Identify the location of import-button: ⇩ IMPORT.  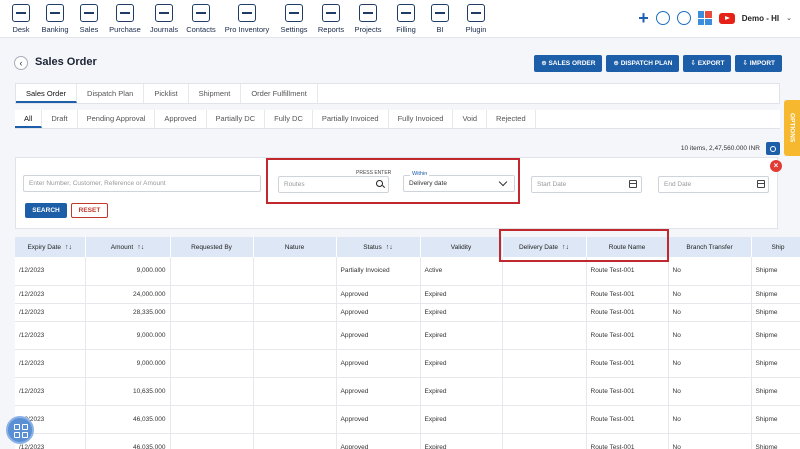
(758, 63).